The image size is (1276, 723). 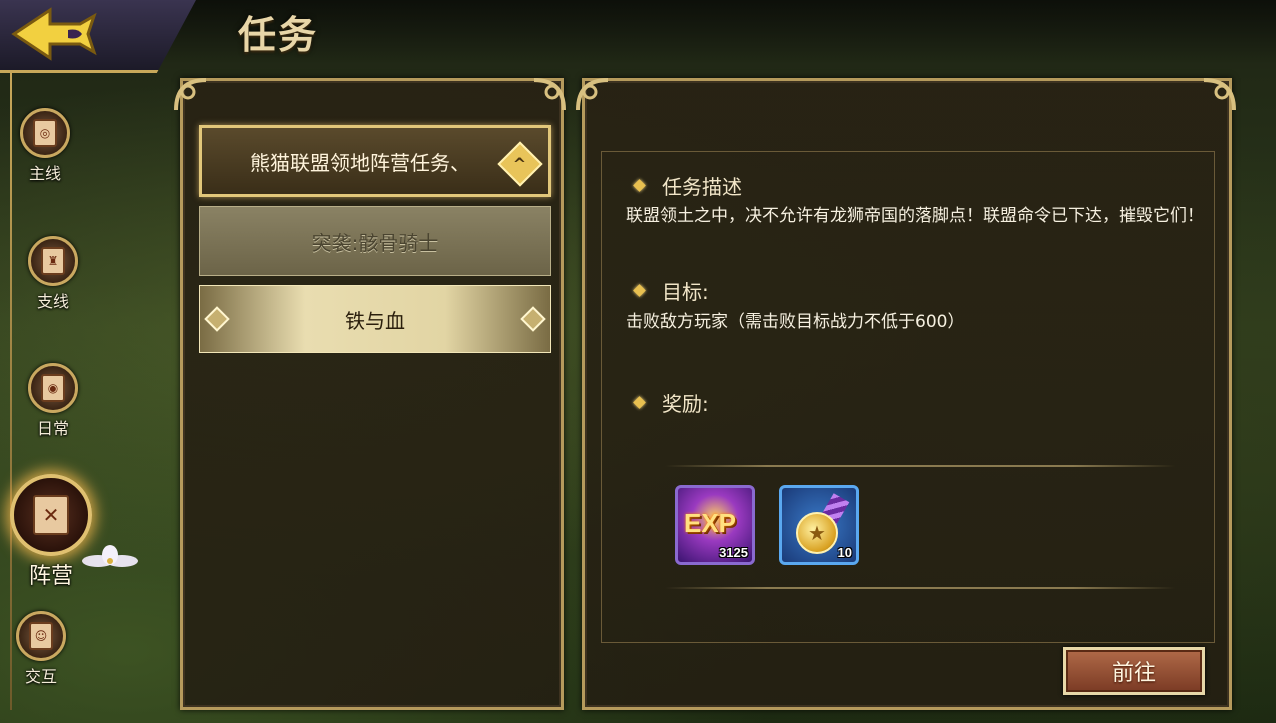 I want to click on people-icon: ☺, so click(x=41, y=636).